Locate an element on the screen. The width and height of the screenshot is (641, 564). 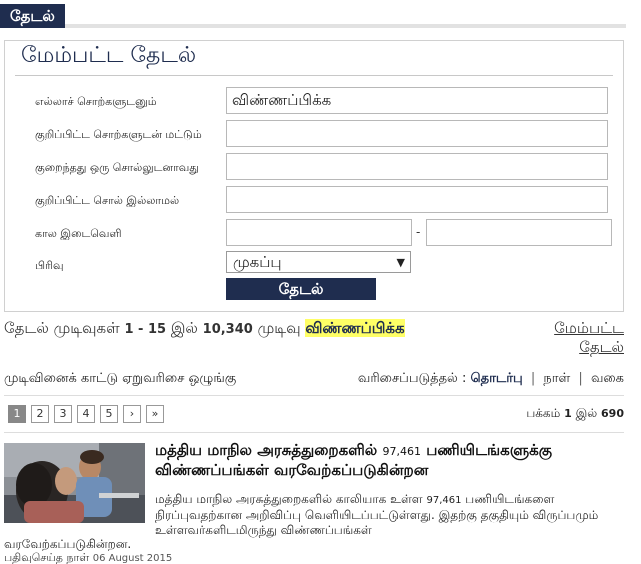
result-date: பதிவுசெய்த நாள் 06 August 2015 is located at coordinates (88, 557).